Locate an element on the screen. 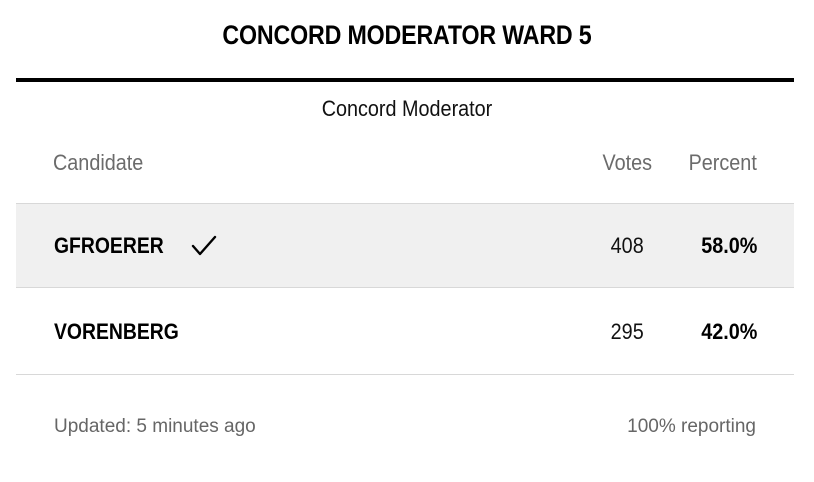  candidate-percent: 58.0% is located at coordinates (728, 245).